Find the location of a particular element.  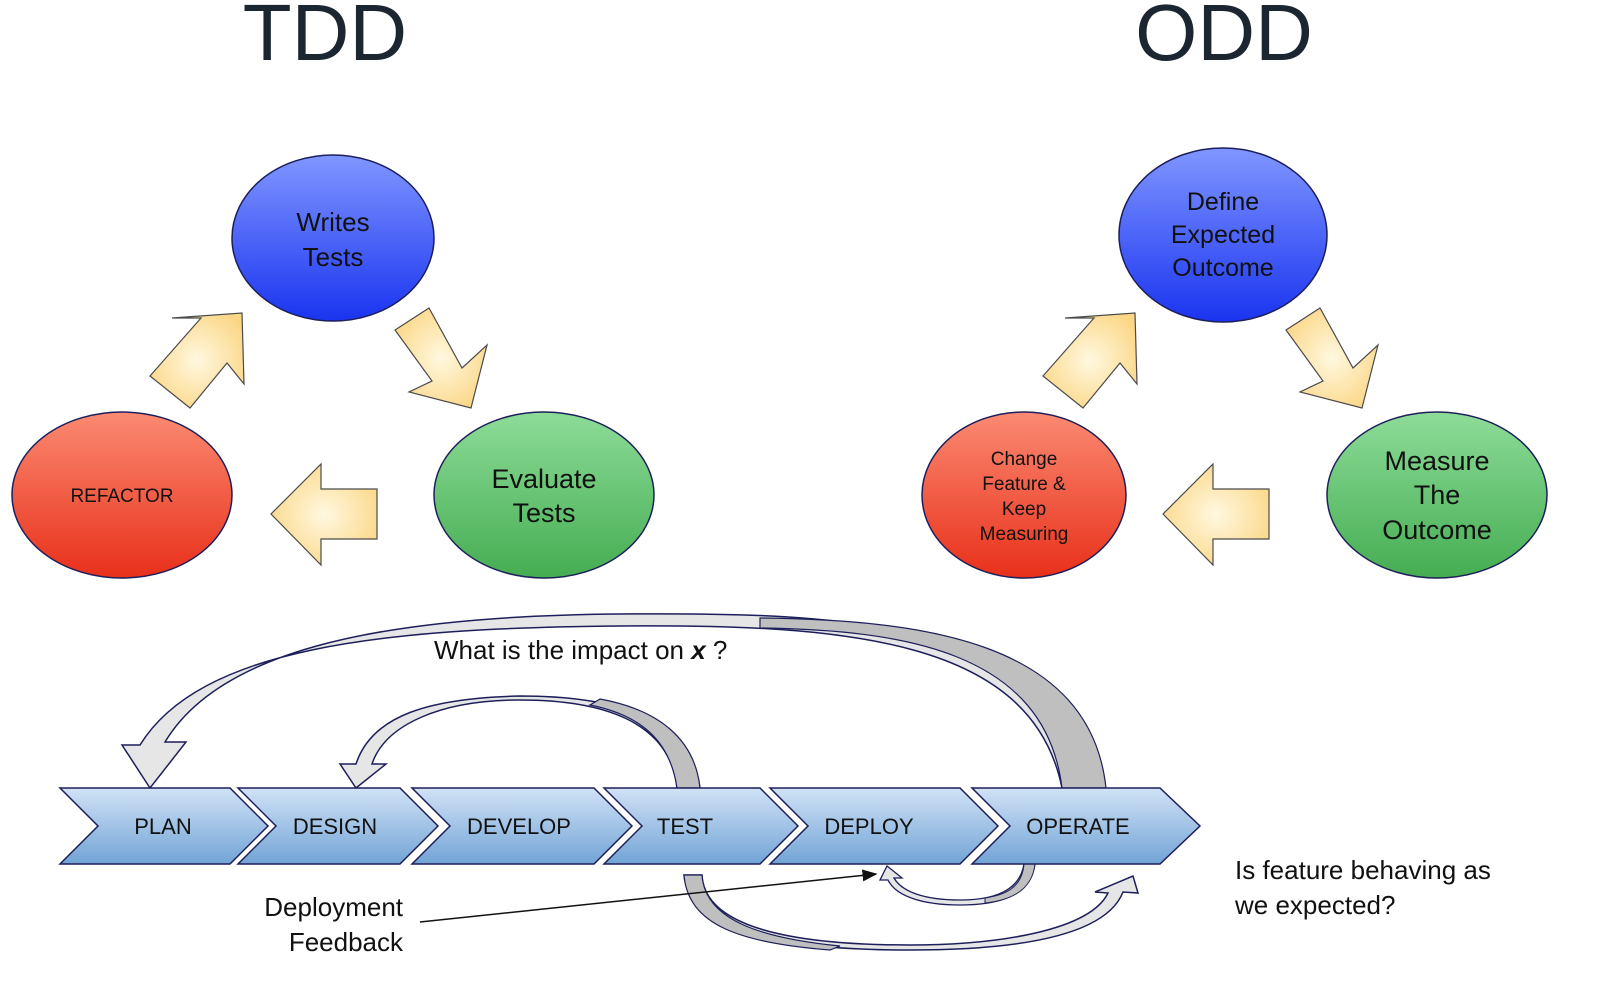

step-deploy: DEPLOY is located at coordinates (884, 826).